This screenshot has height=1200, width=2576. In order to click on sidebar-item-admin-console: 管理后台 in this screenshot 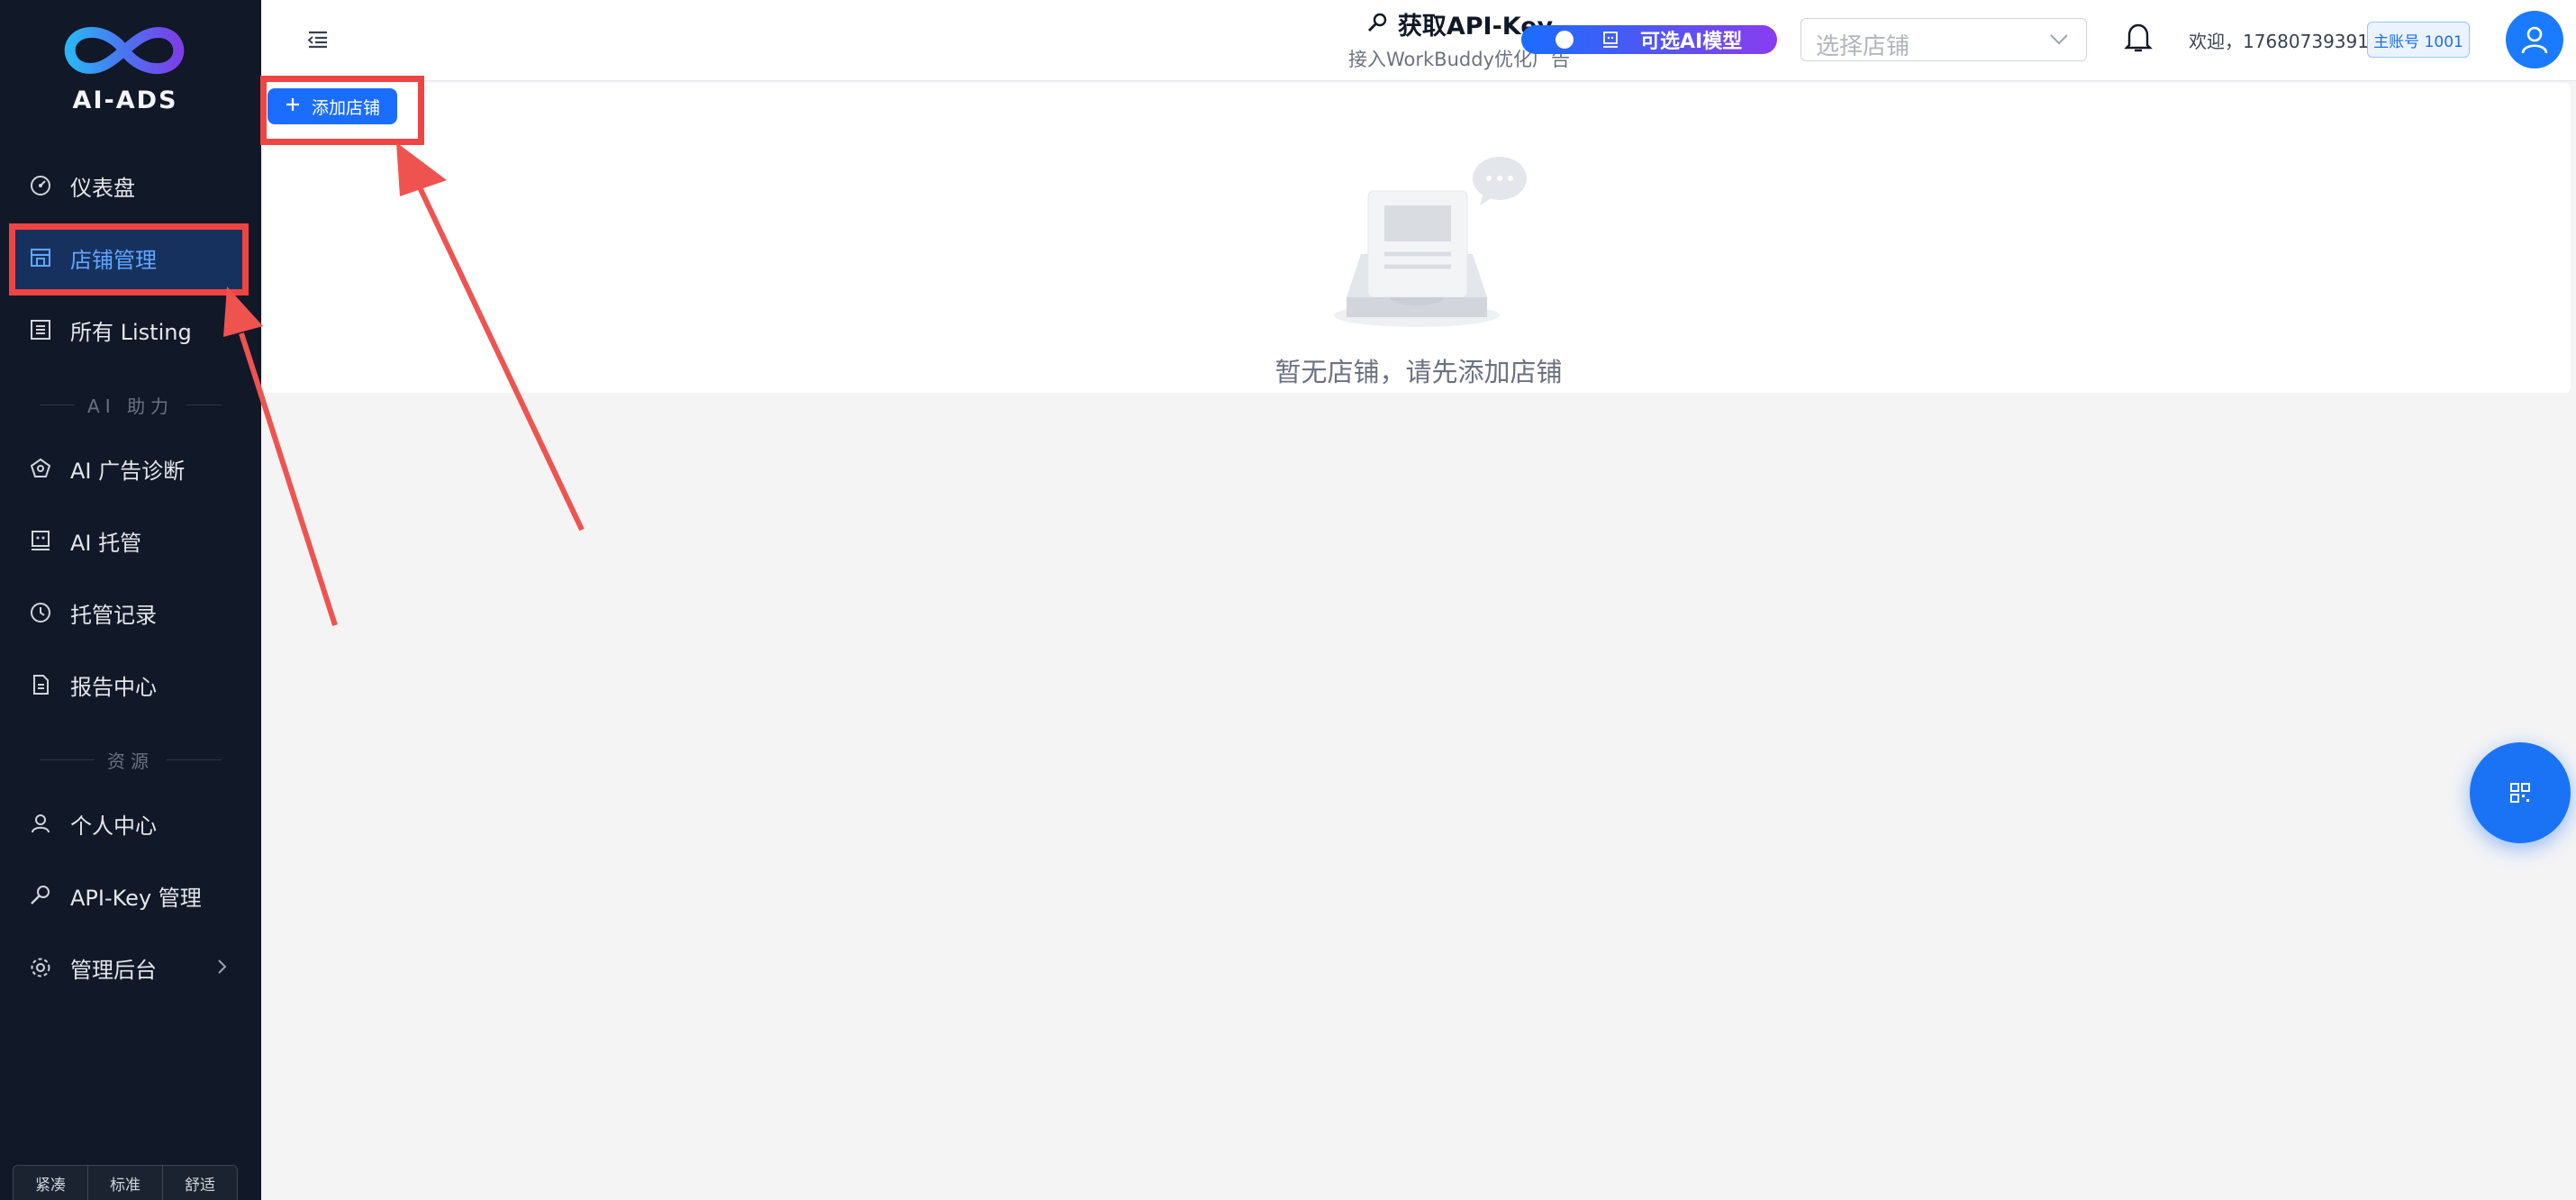, I will do `click(129, 968)`.